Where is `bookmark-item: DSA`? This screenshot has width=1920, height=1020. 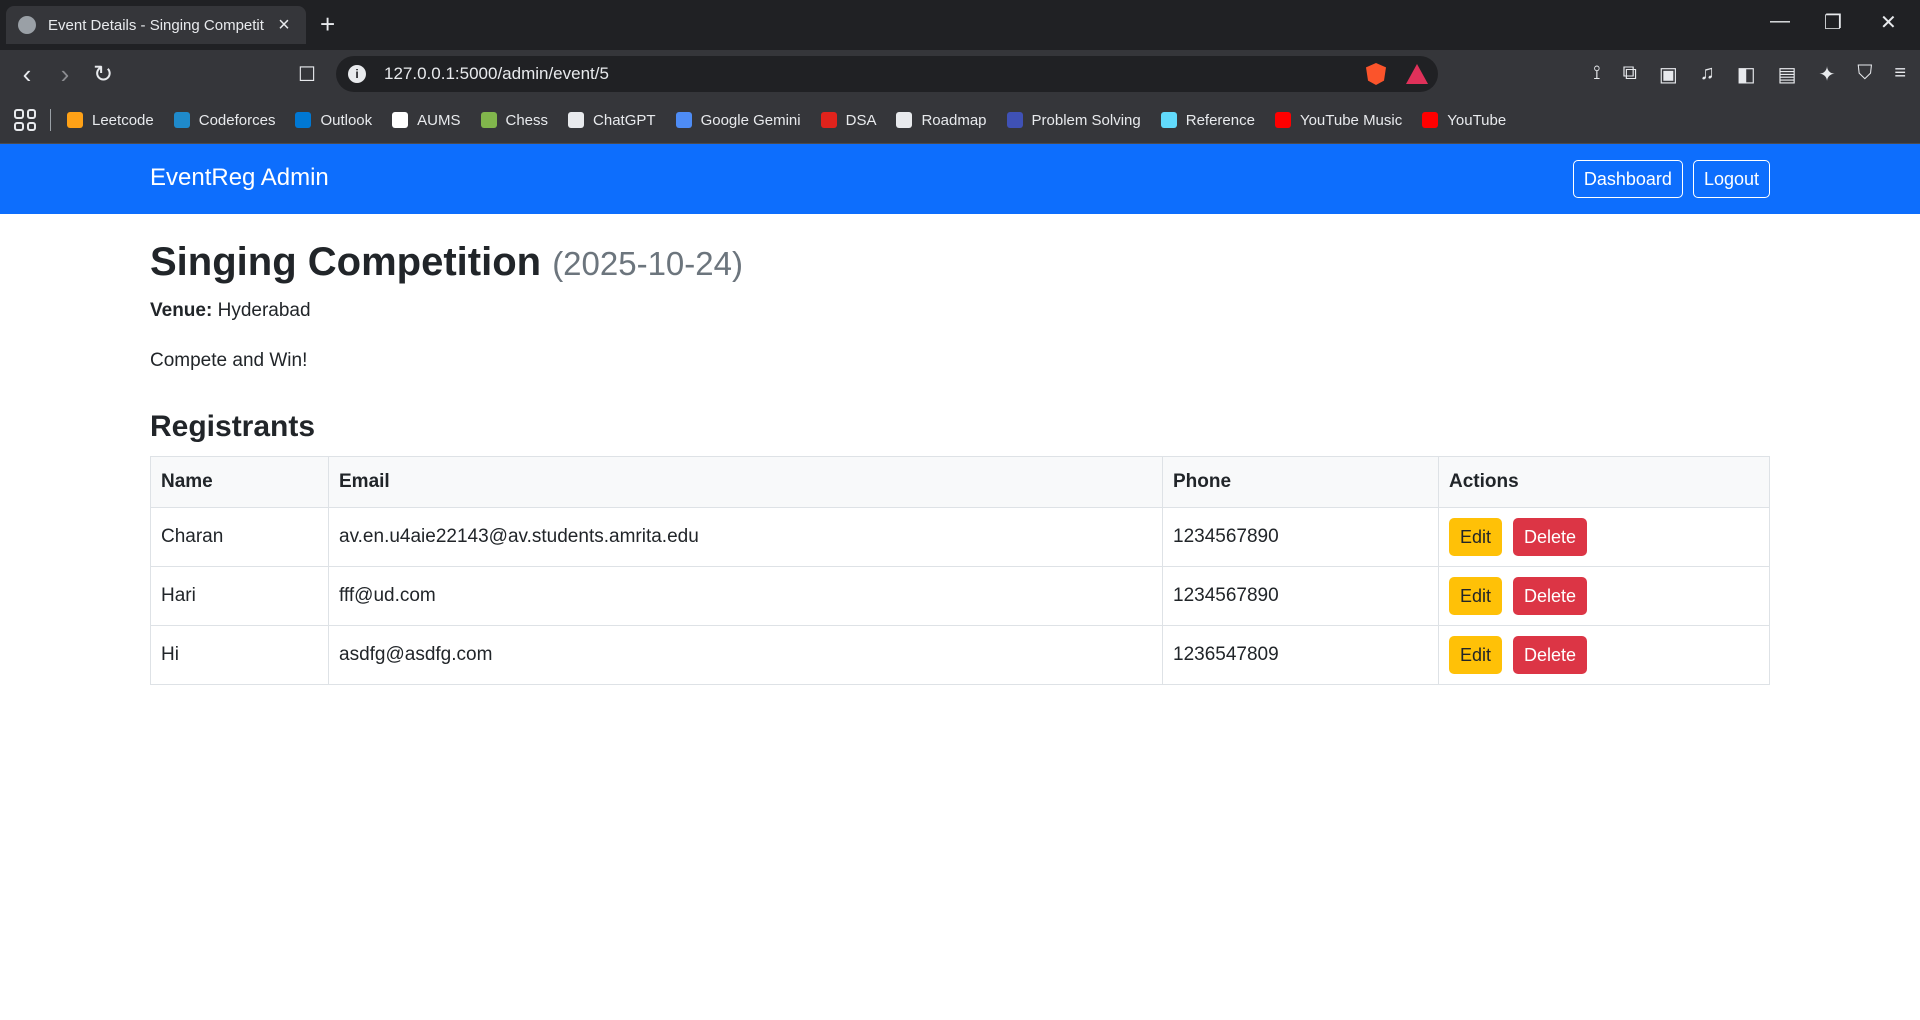
bookmark-item: DSA is located at coordinates (848, 120).